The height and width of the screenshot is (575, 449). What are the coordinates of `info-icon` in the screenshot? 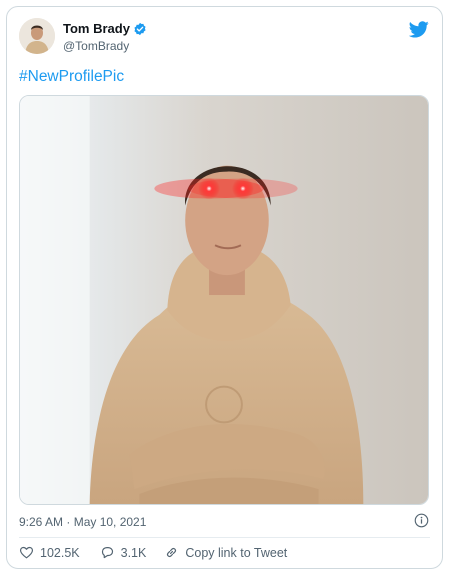 It's located at (421, 520).